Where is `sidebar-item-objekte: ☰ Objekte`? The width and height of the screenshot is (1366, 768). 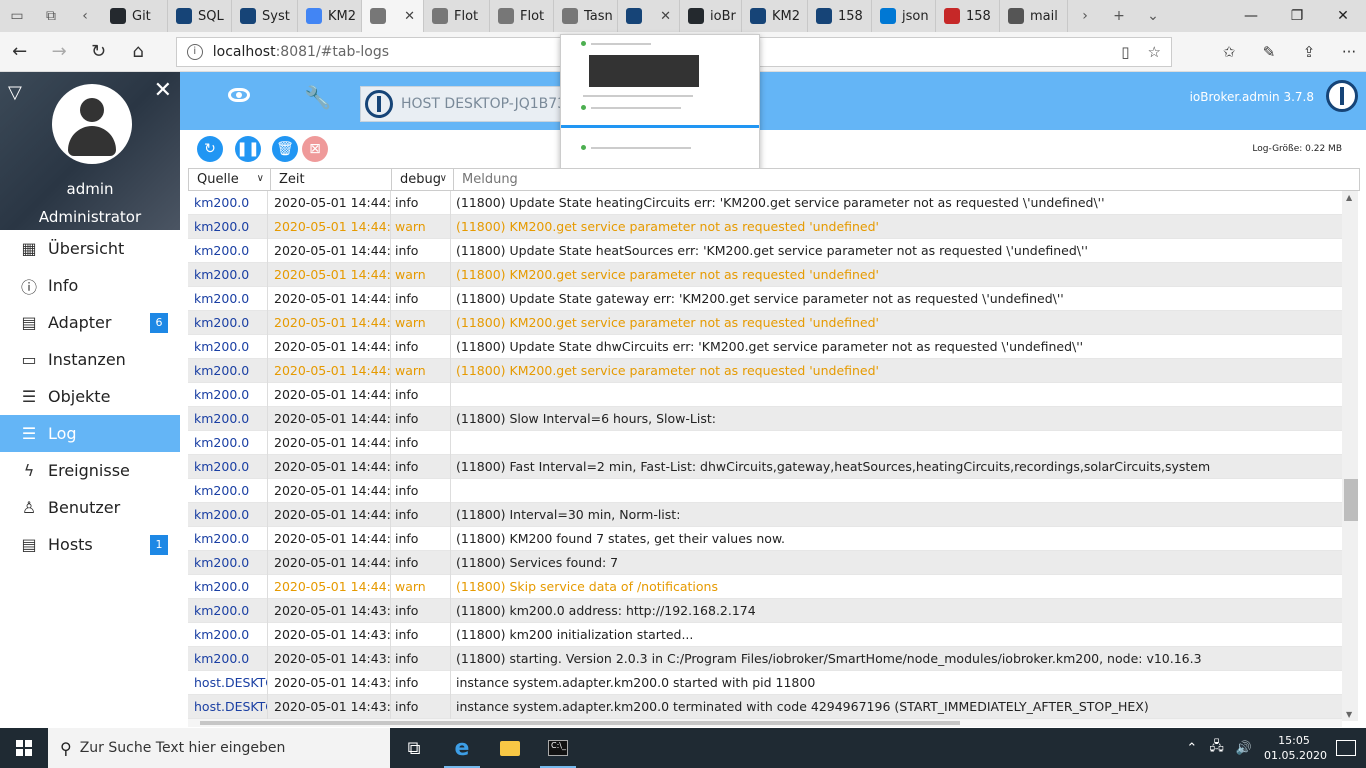 sidebar-item-objekte: ☰ Objekte is located at coordinates (90, 396).